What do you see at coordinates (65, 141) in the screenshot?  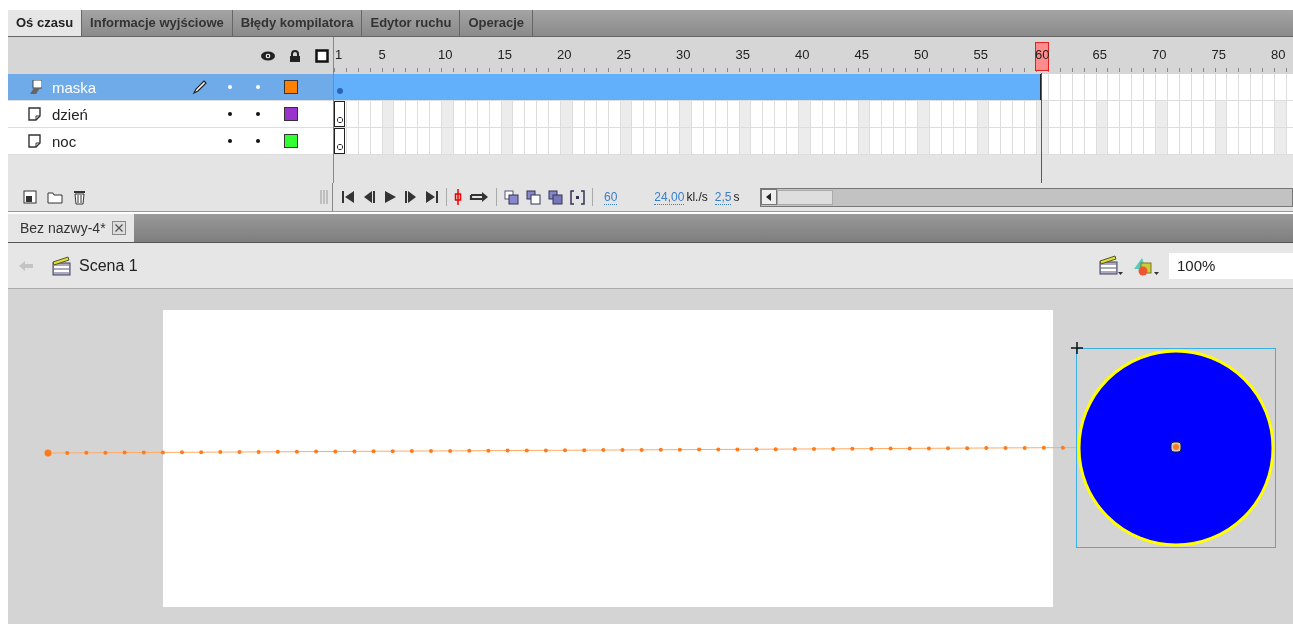 I see `layer-name: noc` at bounding box center [65, 141].